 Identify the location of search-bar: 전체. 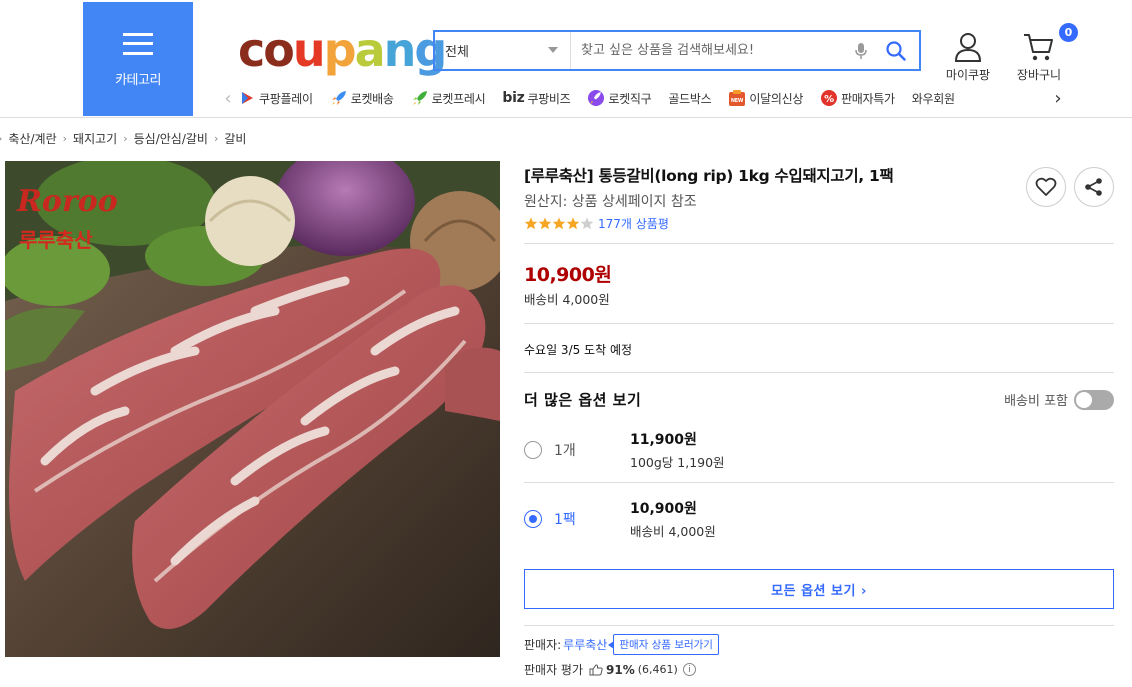
(677, 50).